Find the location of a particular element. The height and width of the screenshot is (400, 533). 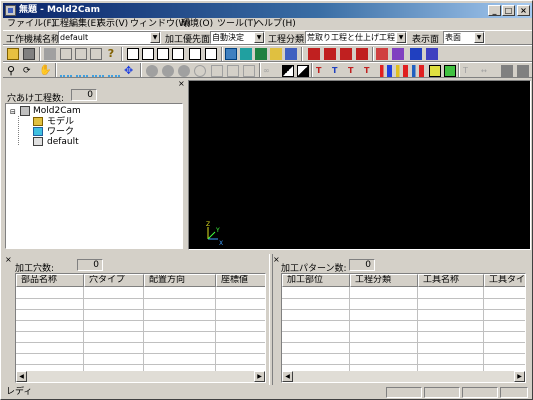

disabled-box-icon is located at coordinates (507, 71).